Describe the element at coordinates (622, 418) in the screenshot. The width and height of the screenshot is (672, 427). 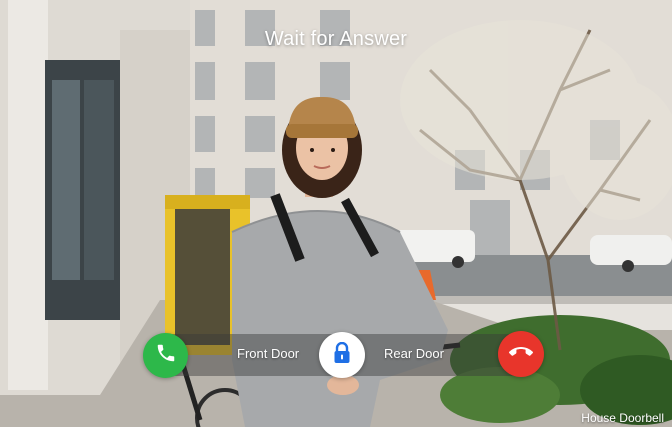
I see `device-name-label: House Doorbell` at that location.